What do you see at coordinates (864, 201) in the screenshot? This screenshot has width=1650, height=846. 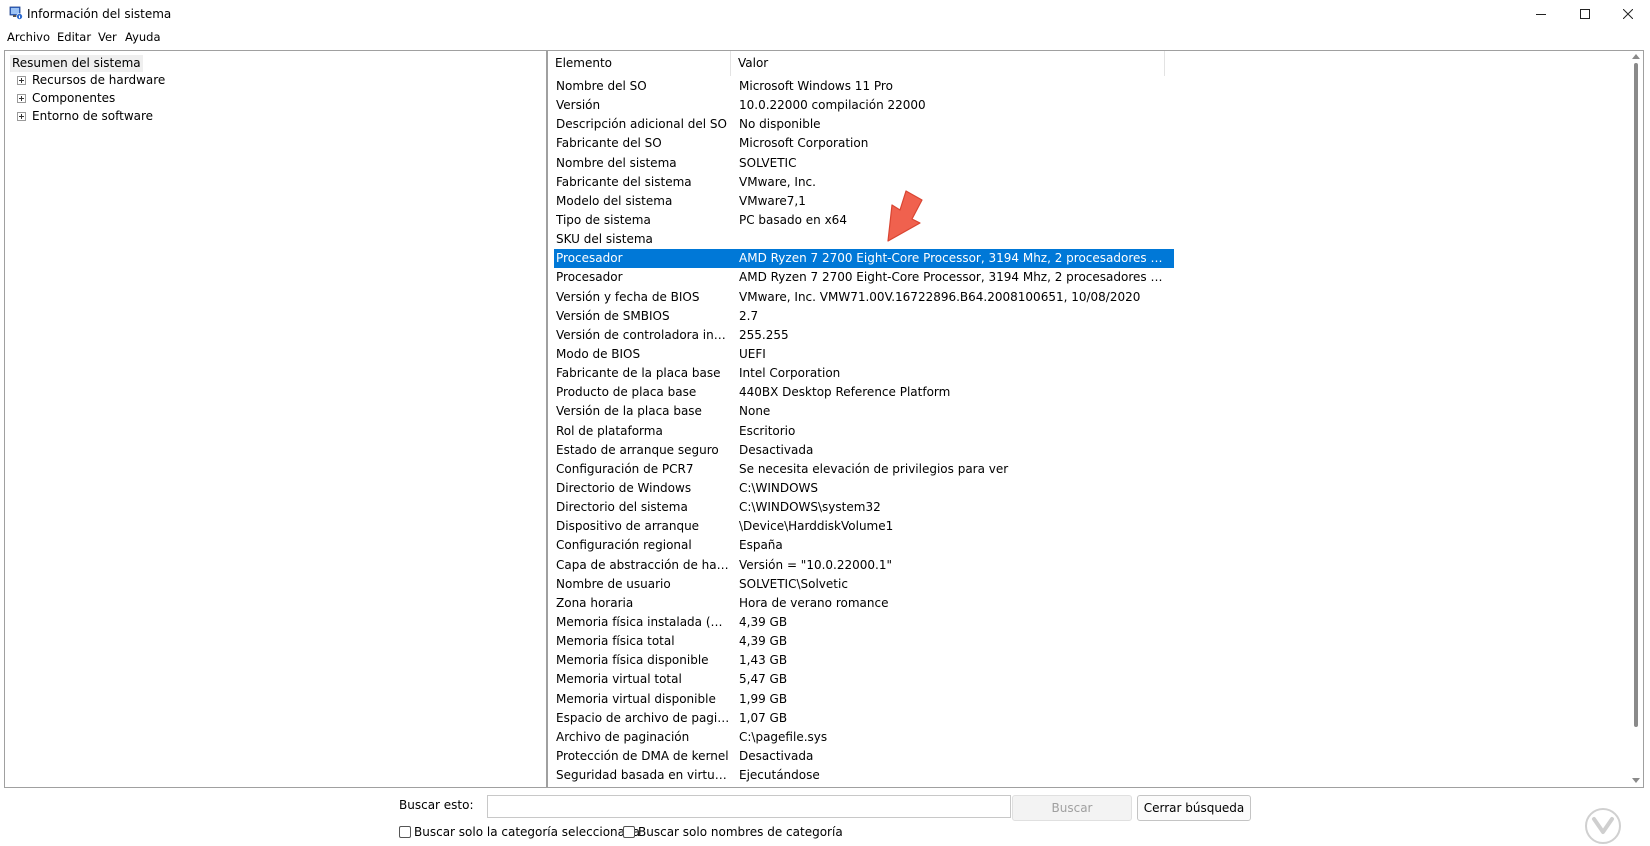 I see `table-row: Modelo del sistema VMware7,1` at bounding box center [864, 201].